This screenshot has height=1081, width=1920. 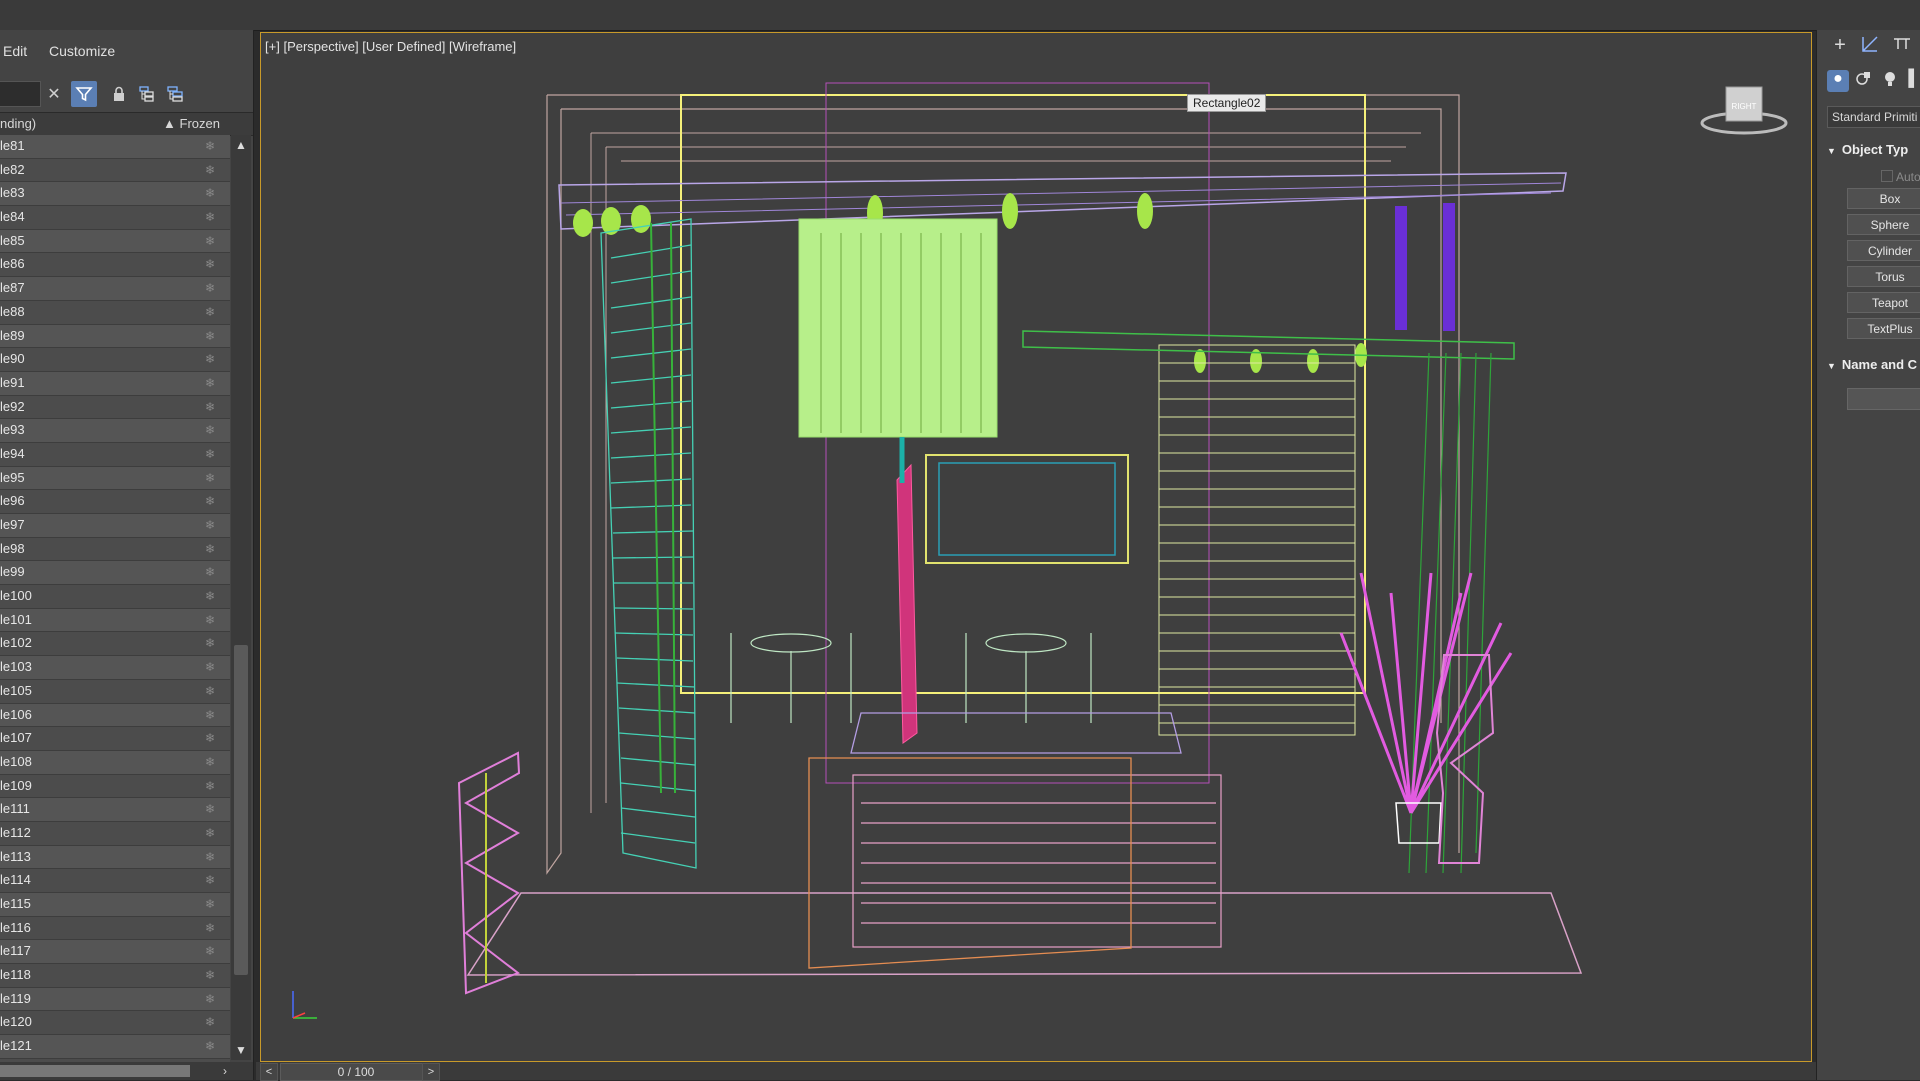 What do you see at coordinates (115, 620) in the screenshot?
I see `list-item: le101 ❄` at bounding box center [115, 620].